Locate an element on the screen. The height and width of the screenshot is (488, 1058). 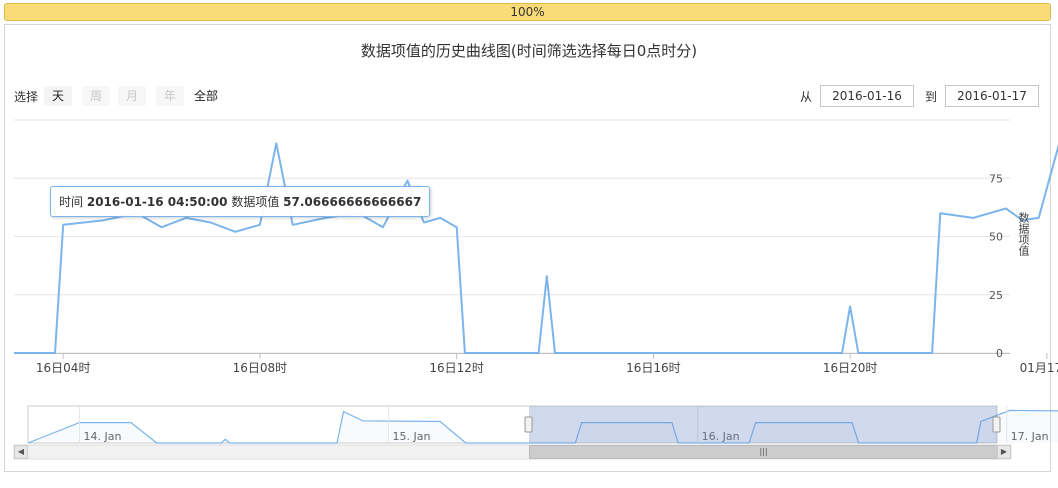
tooltip-time-label: 时间 is located at coordinates (71, 202).